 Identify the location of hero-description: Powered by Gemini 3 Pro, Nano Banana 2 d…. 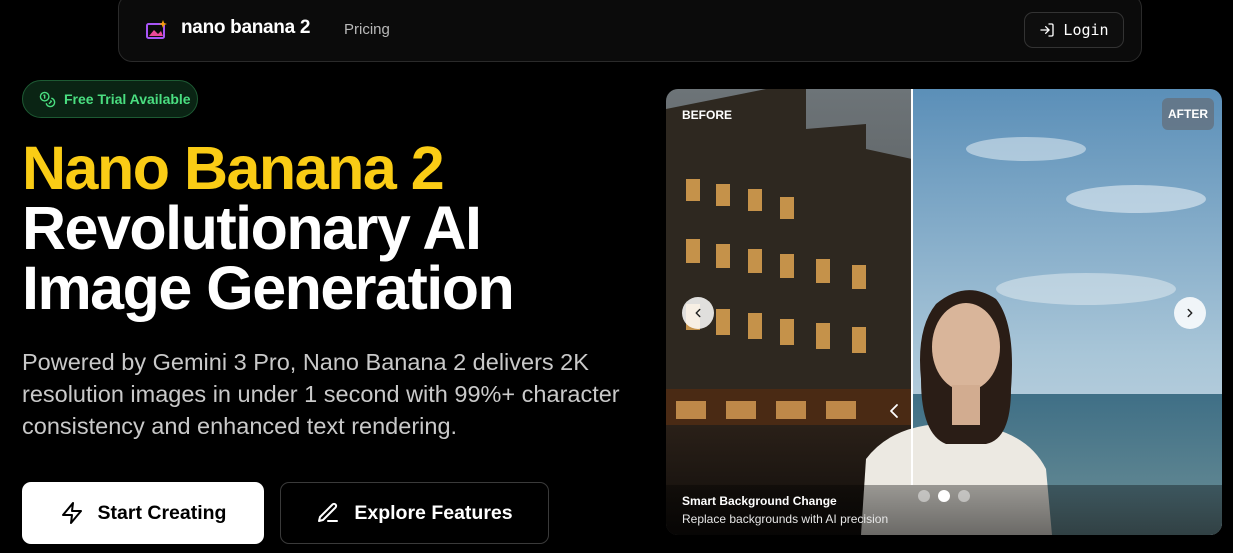
(321, 394).